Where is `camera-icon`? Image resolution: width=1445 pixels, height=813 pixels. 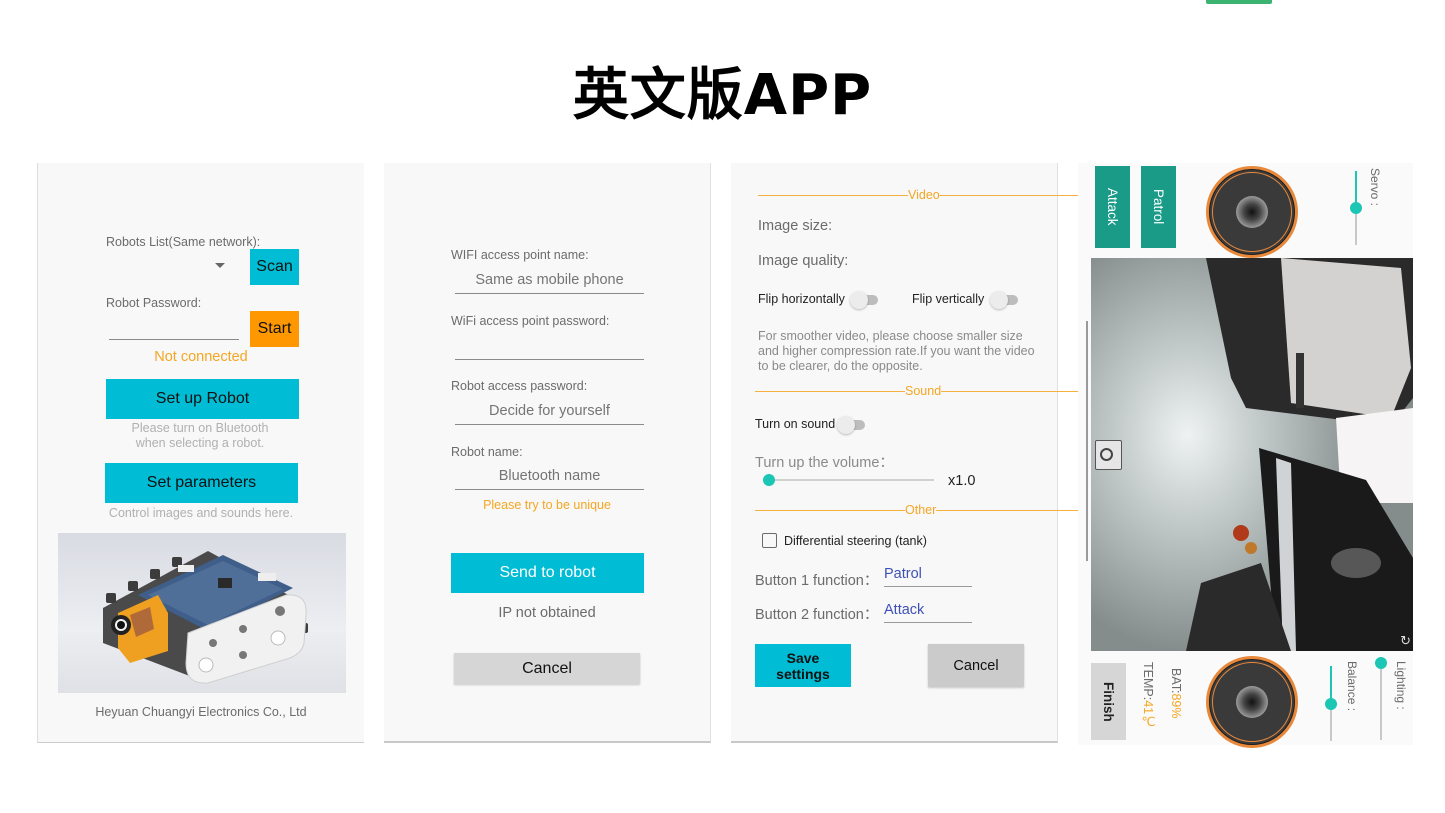
camera-icon is located at coordinates (1108, 455).